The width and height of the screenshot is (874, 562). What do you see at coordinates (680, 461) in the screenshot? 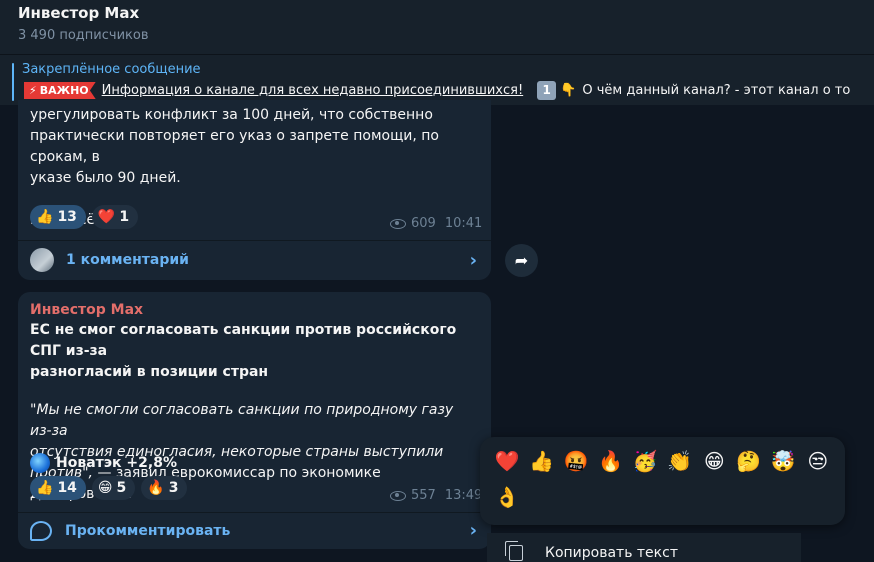
I see `clapping-icon: 👏` at bounding box center [680, 461].